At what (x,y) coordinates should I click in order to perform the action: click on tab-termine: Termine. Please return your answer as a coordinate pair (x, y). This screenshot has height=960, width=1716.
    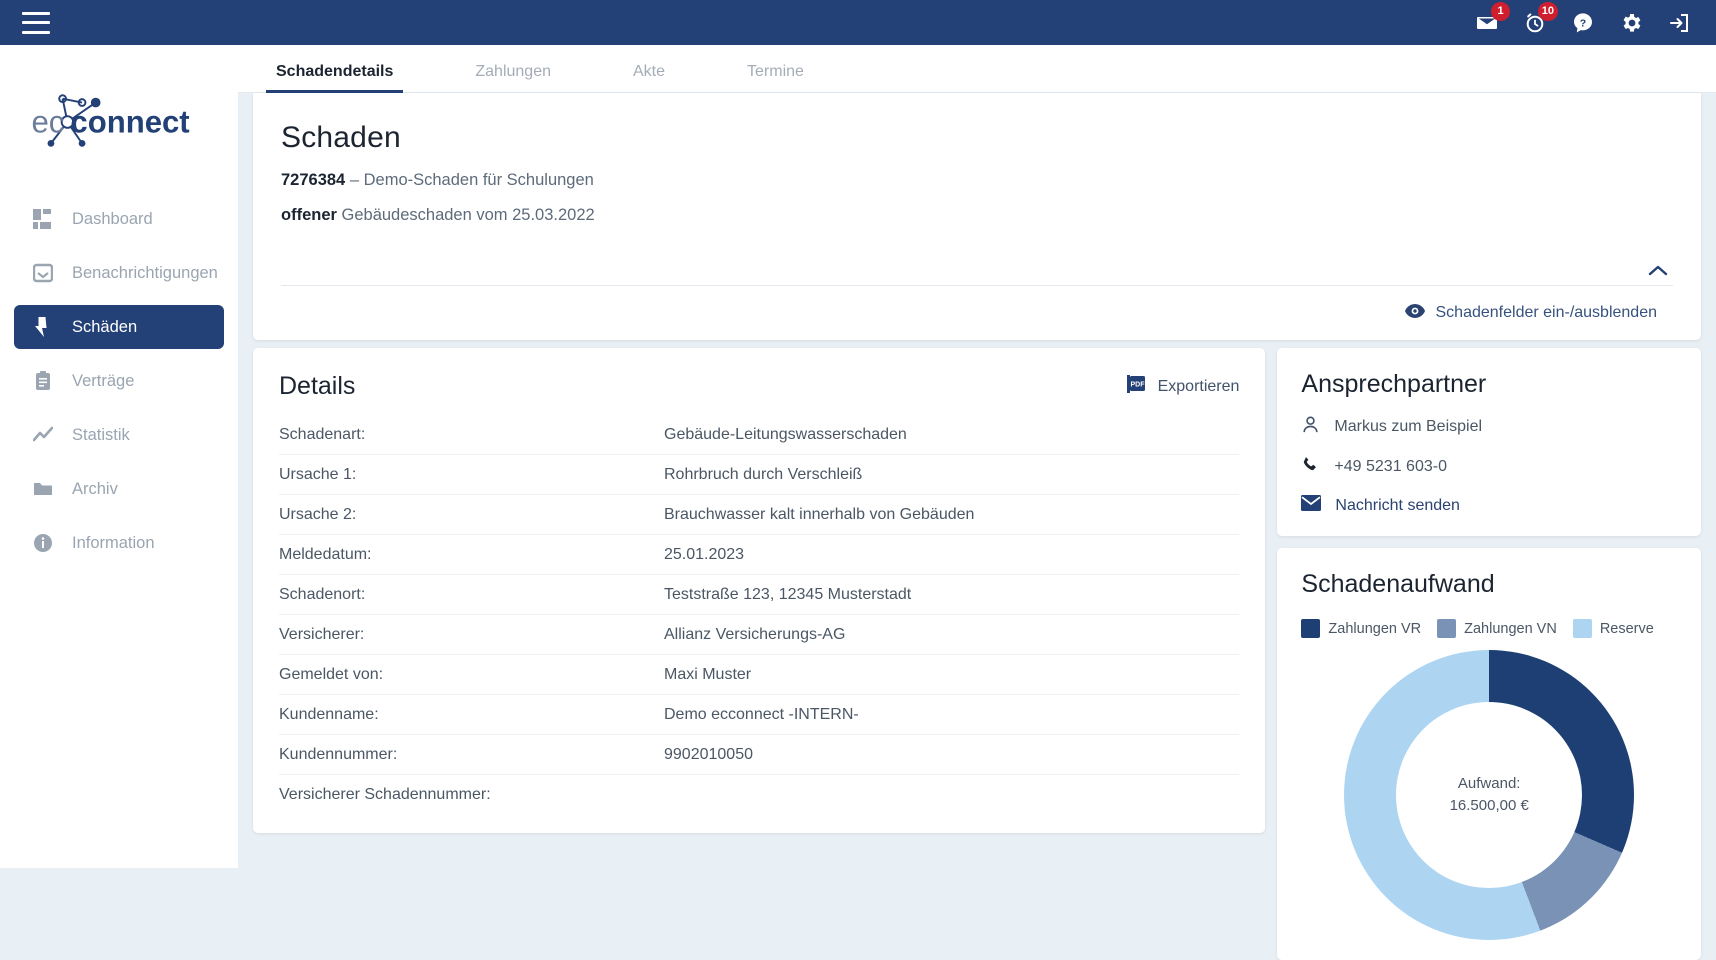
    Looking at the image, I should click on (775, 77).